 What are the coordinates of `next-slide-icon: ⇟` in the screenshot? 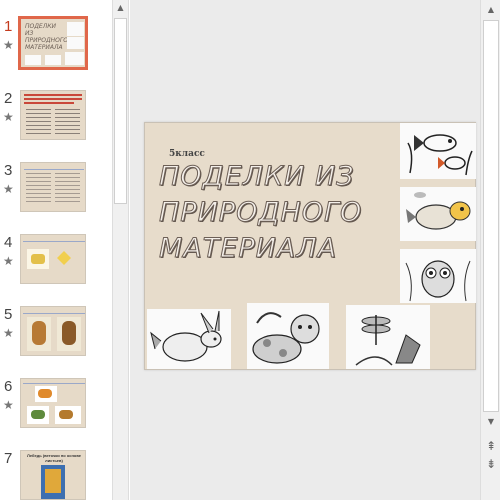 It's located at (491, 464).